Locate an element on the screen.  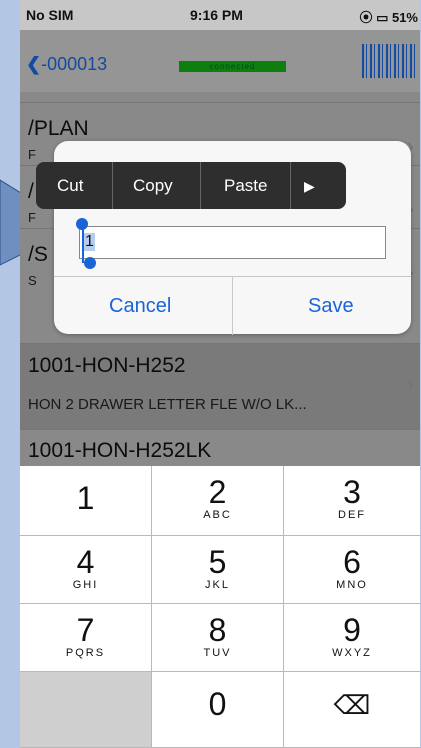
key-digit: 1 is located at coordinates (85, 498).